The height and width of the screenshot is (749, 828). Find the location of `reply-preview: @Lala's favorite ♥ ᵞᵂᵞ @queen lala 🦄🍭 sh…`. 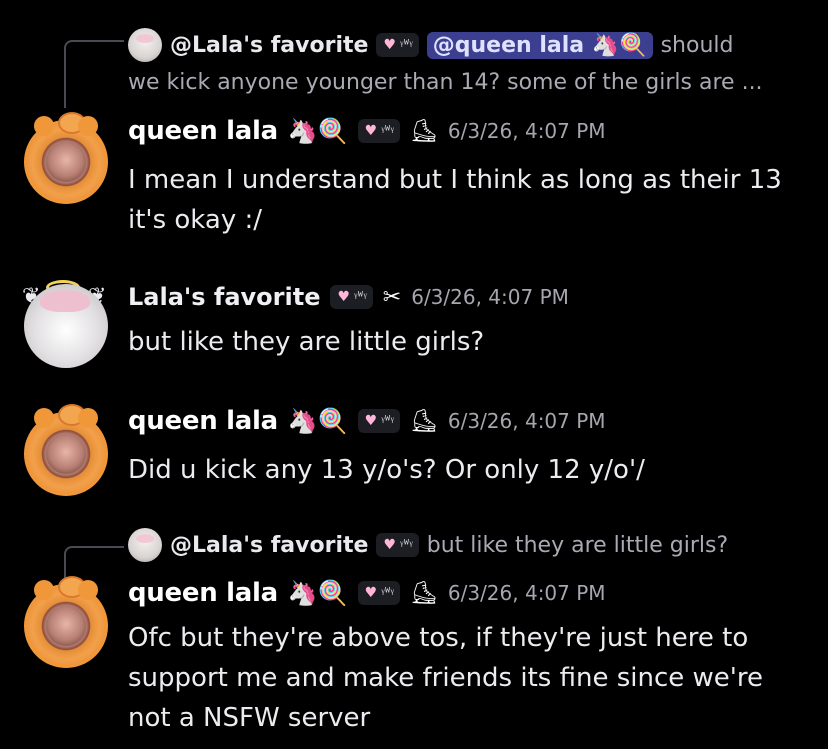

reply-preview: @Lala's favorite ♥ ᵞᵂᵞ @queen lala 🦄🍭 sh… is located at coordinates (430, 45).